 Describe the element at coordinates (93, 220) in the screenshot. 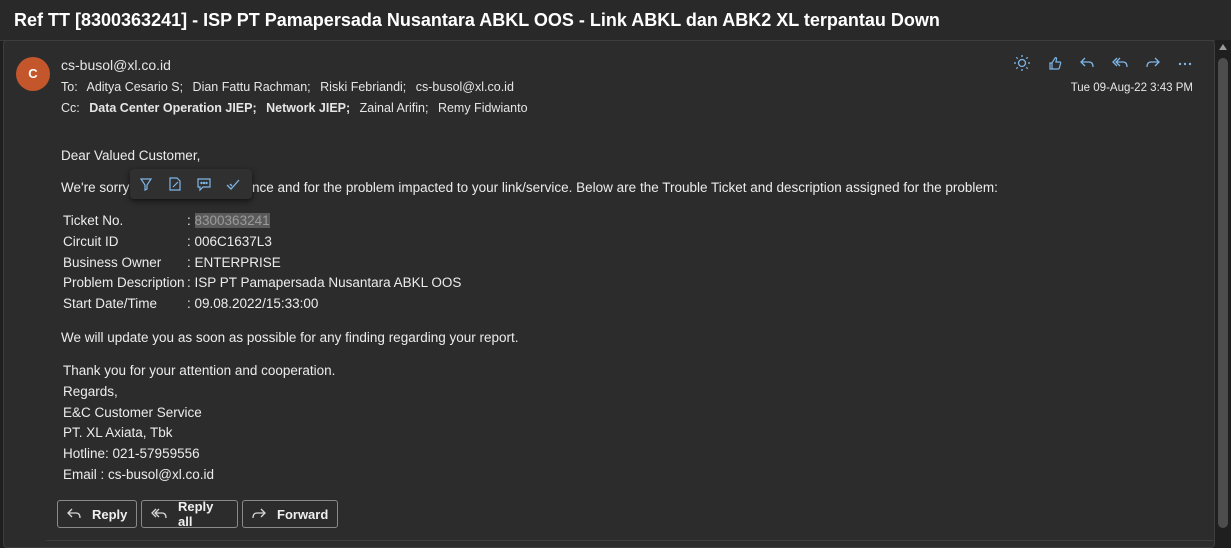

I see `ticket-label: Ticket No.` at that location.